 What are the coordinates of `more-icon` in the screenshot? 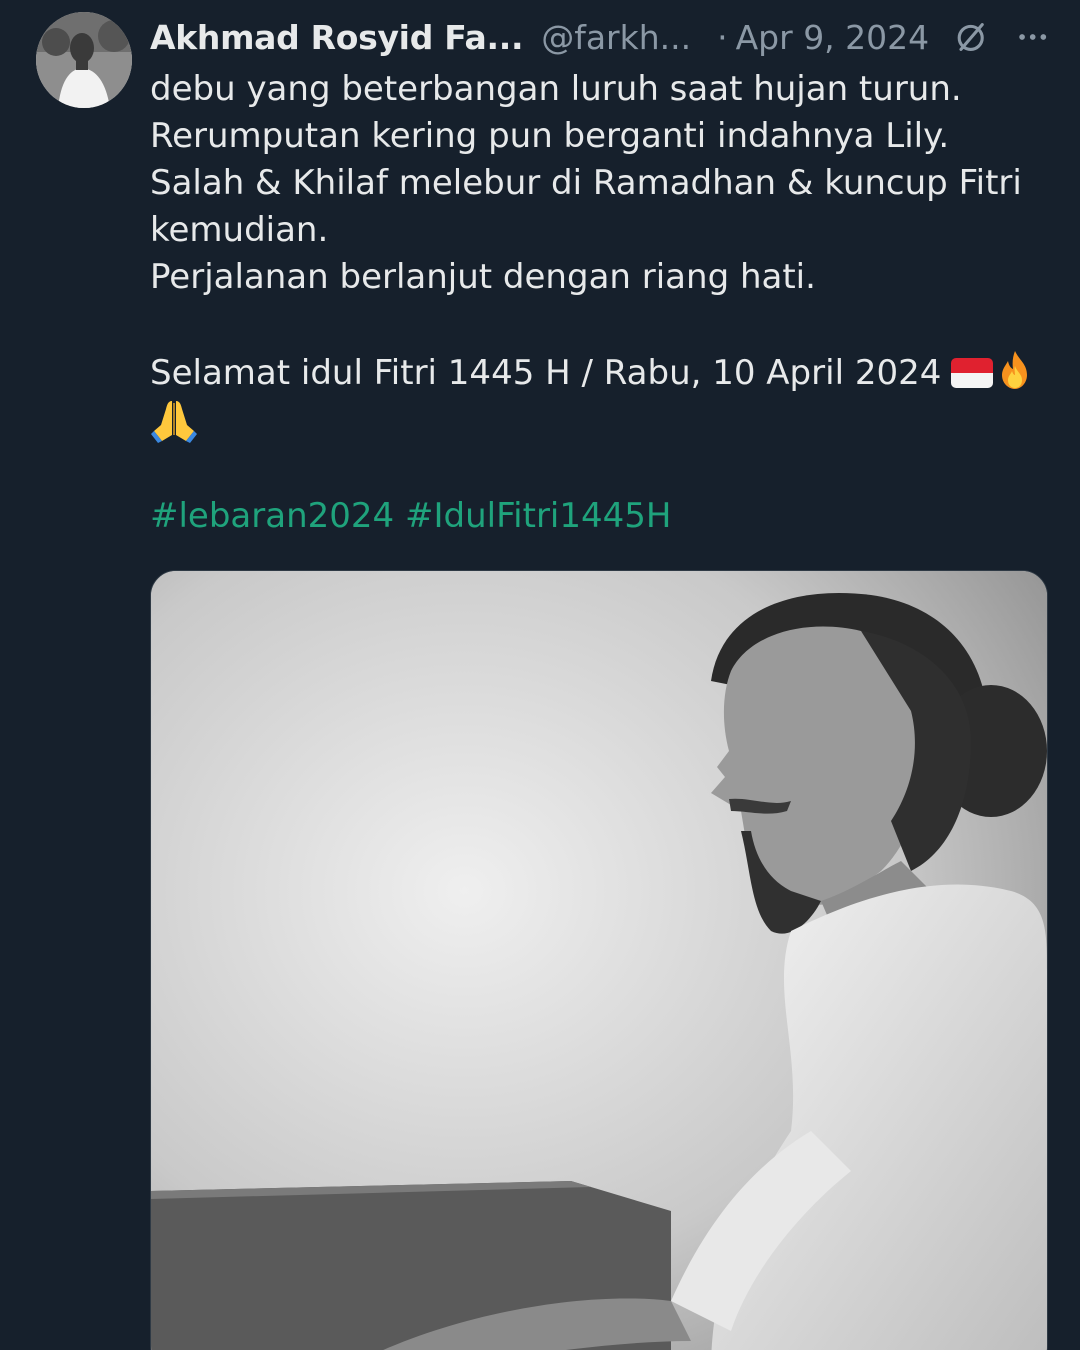 It's located at (1032, 37).